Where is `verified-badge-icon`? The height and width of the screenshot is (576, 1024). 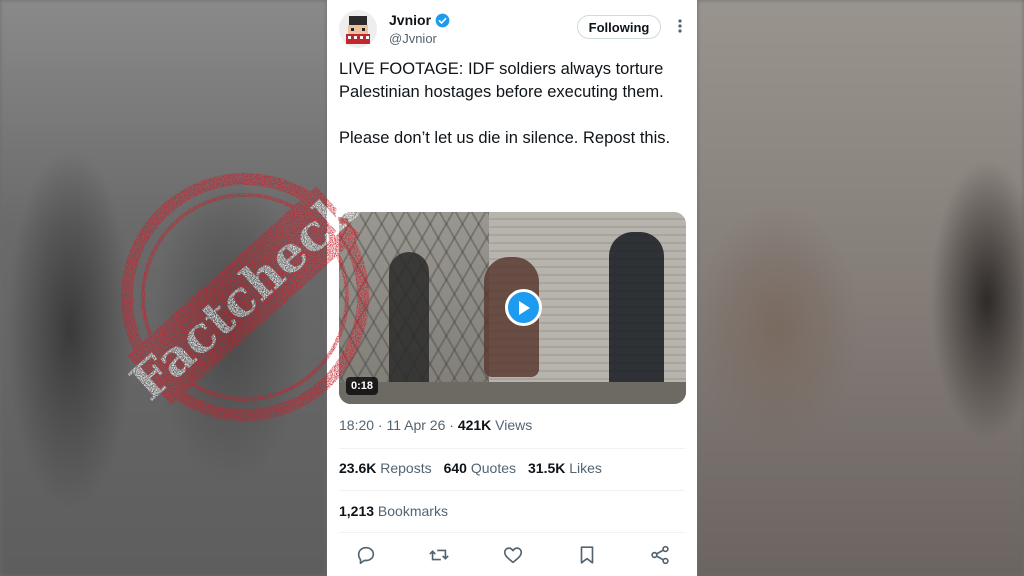 verified-badge-icon is located at coordinates (442, 20).